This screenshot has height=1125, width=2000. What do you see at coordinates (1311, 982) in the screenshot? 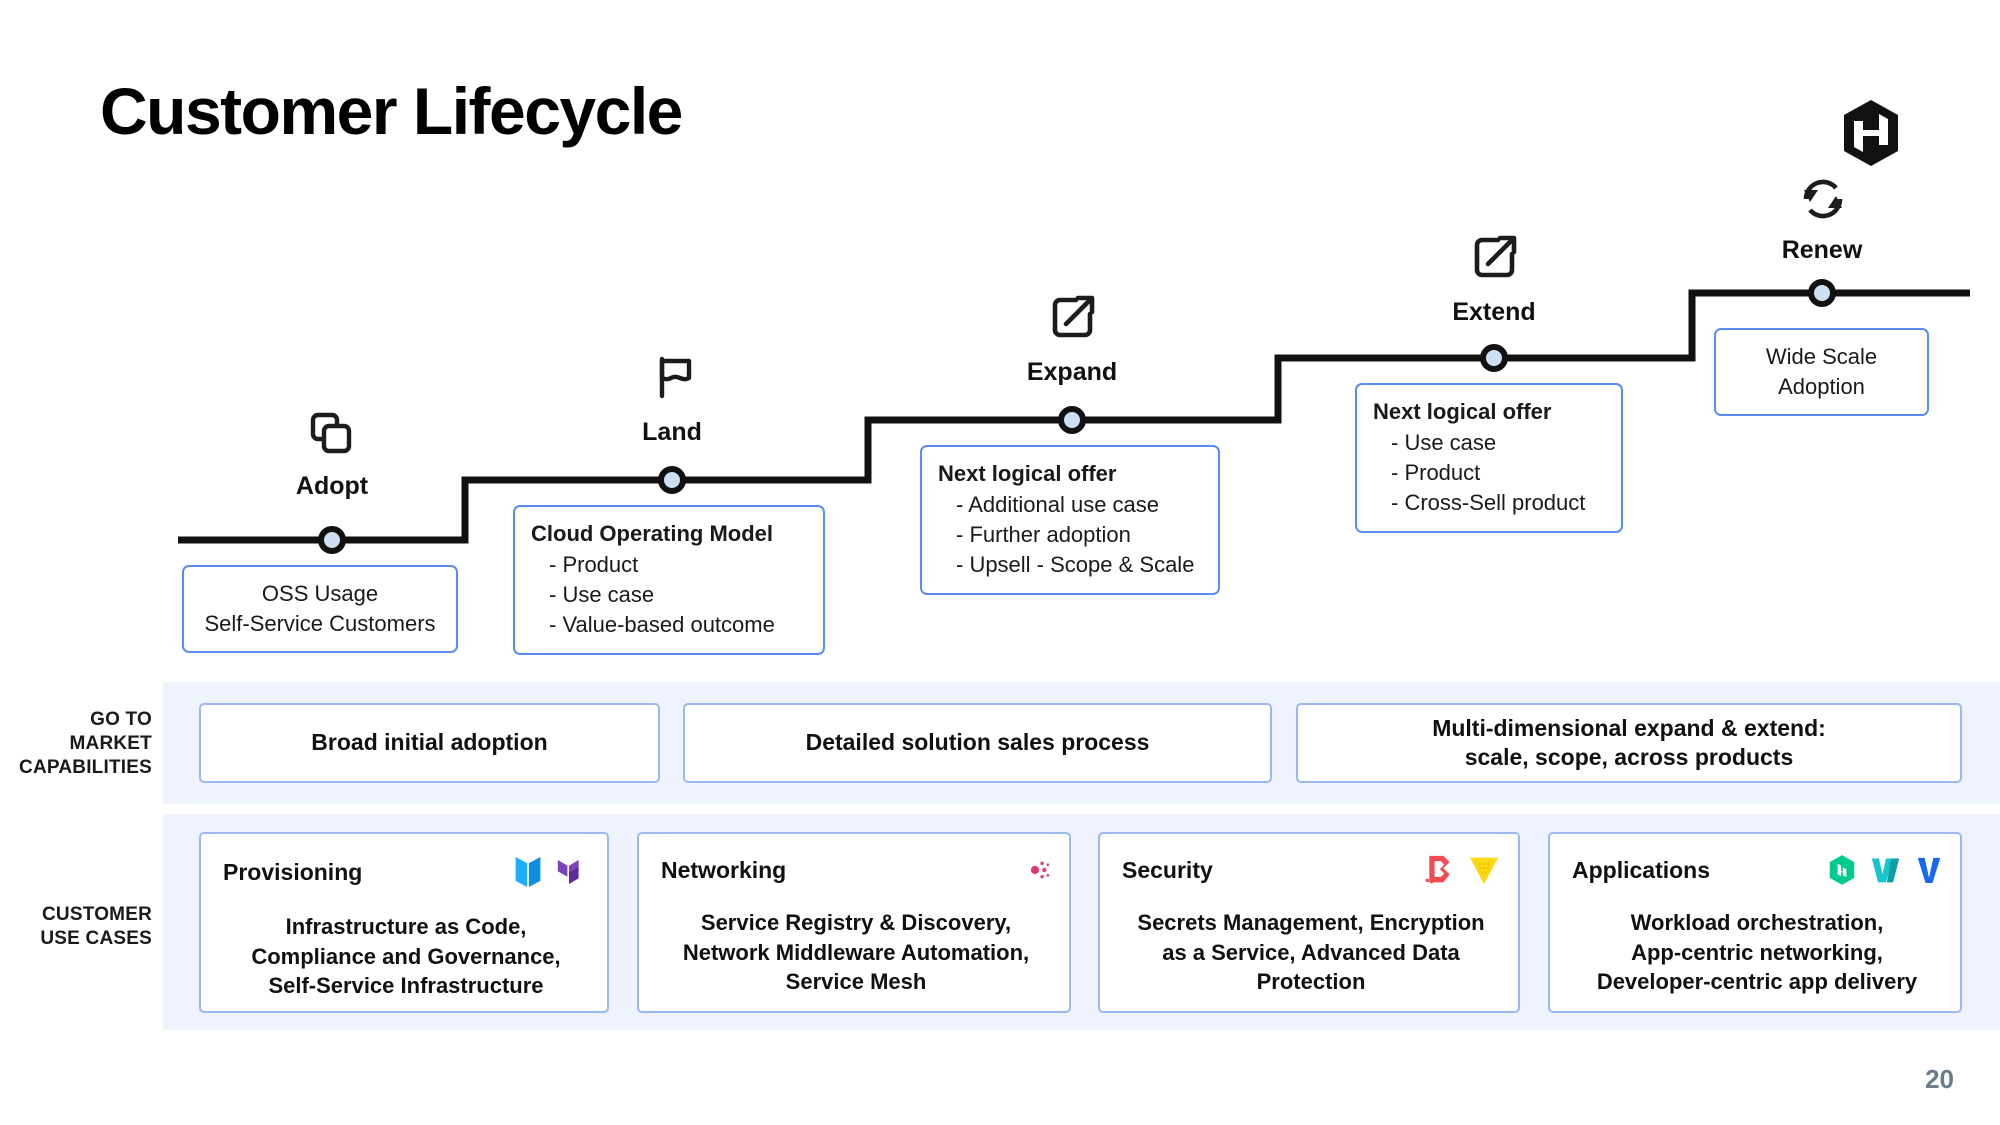
I see `use-case-body-line-3: Protection` at bounding box center [1311, 982].